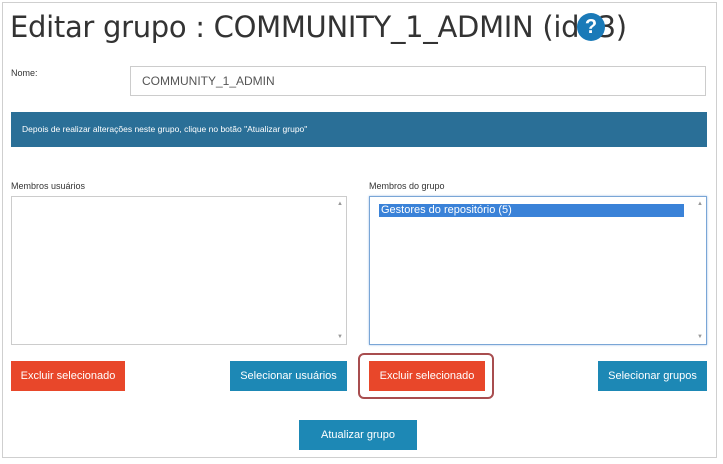 The width and height of the screenshot is (723, 464). Describe the element at coordinates (340, 270) in the screenshot. I see `user-members-scrollbar: ▲ ▼` at that location.